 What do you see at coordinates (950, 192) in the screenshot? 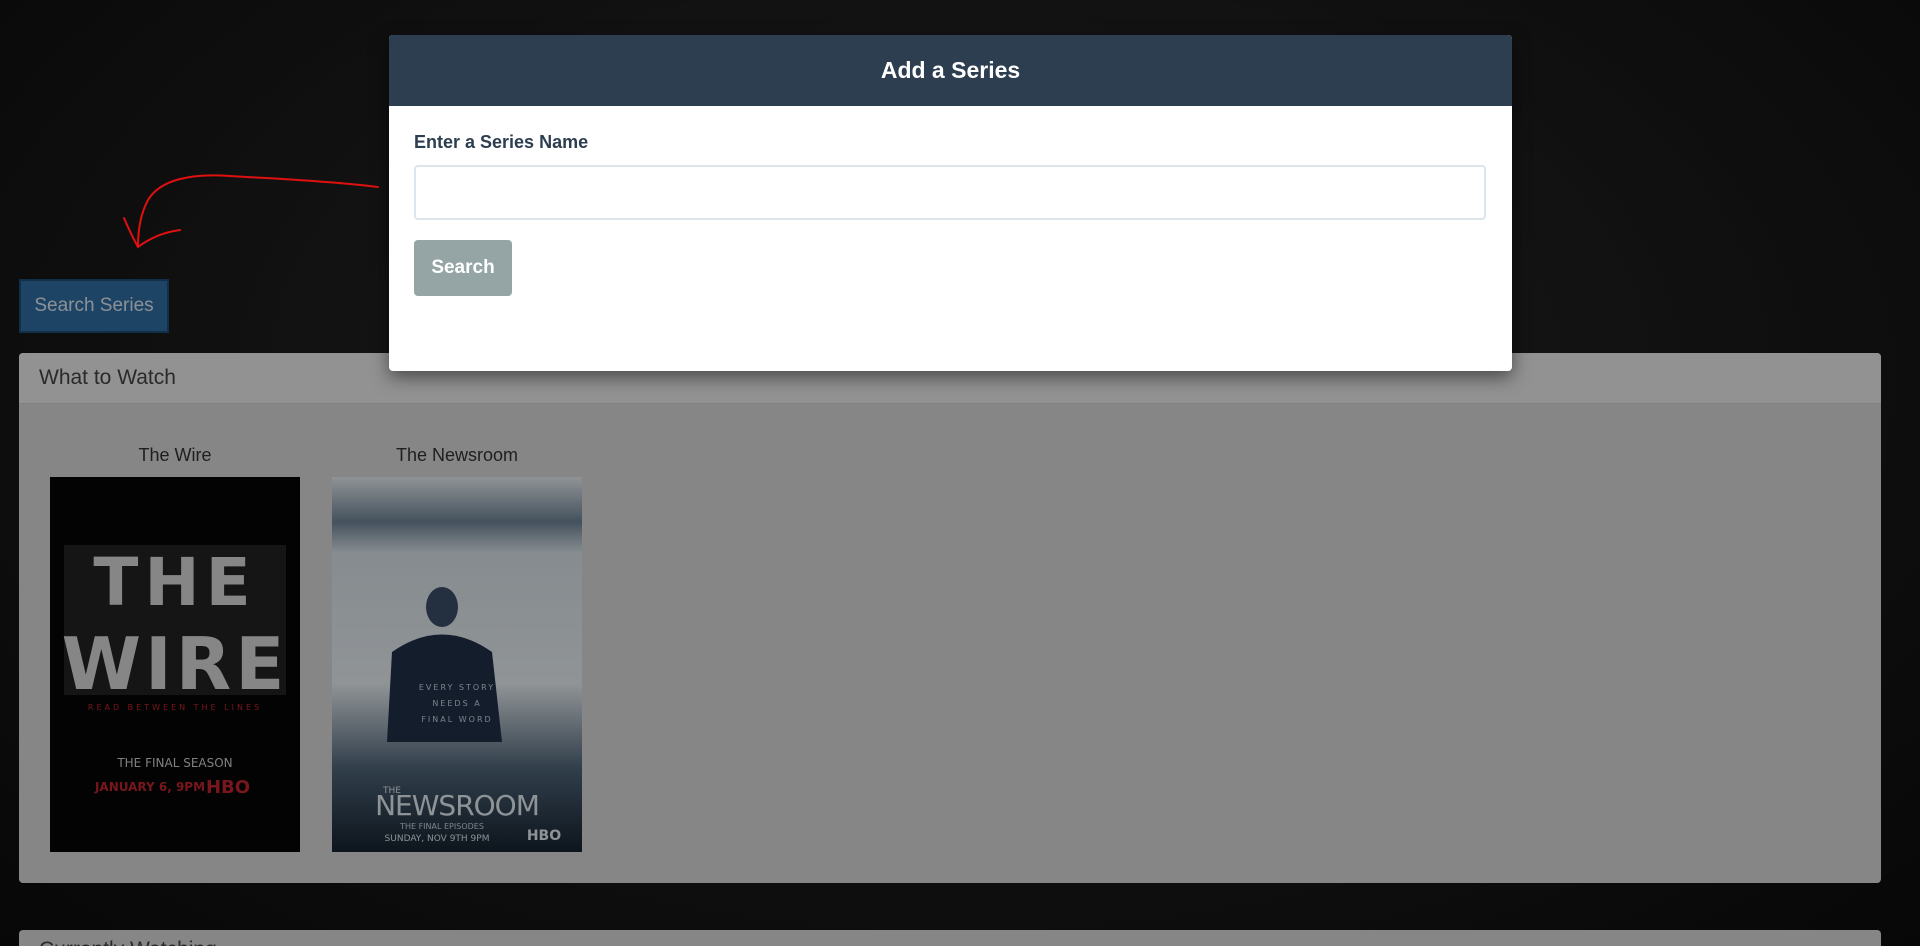
I see `series-name-input` at bounding box center [950, 192].